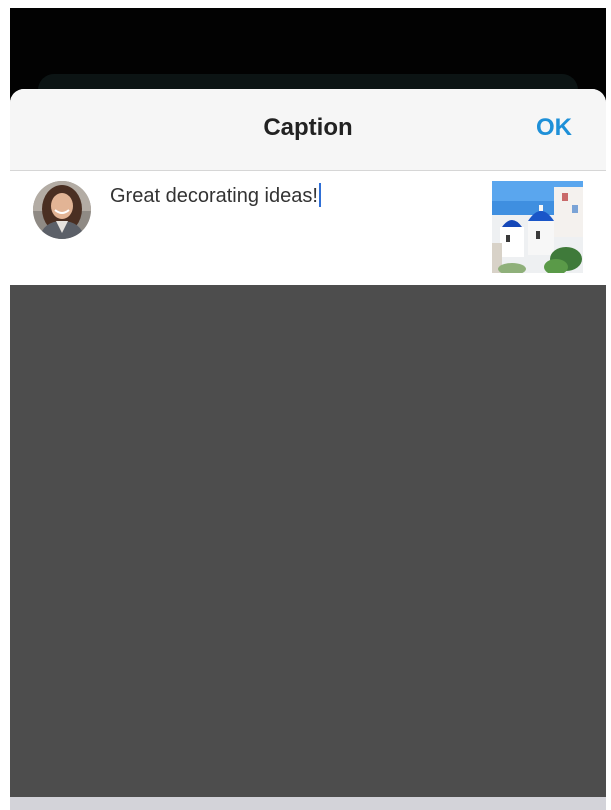  I want to click on avatar, so click(62, 210).